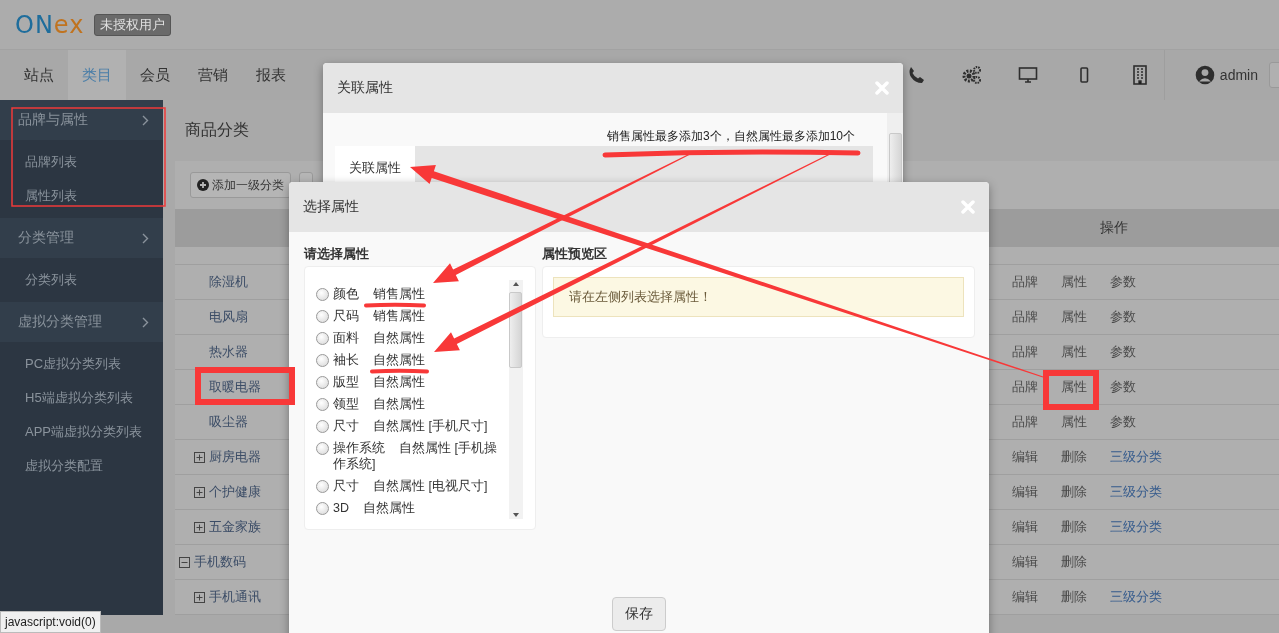 Image resolution: width=1279 pixels, height=633 pixels. I want to click on attribute-label: 尺寸 自然属性 [电视尺寸], so click(410, 486).